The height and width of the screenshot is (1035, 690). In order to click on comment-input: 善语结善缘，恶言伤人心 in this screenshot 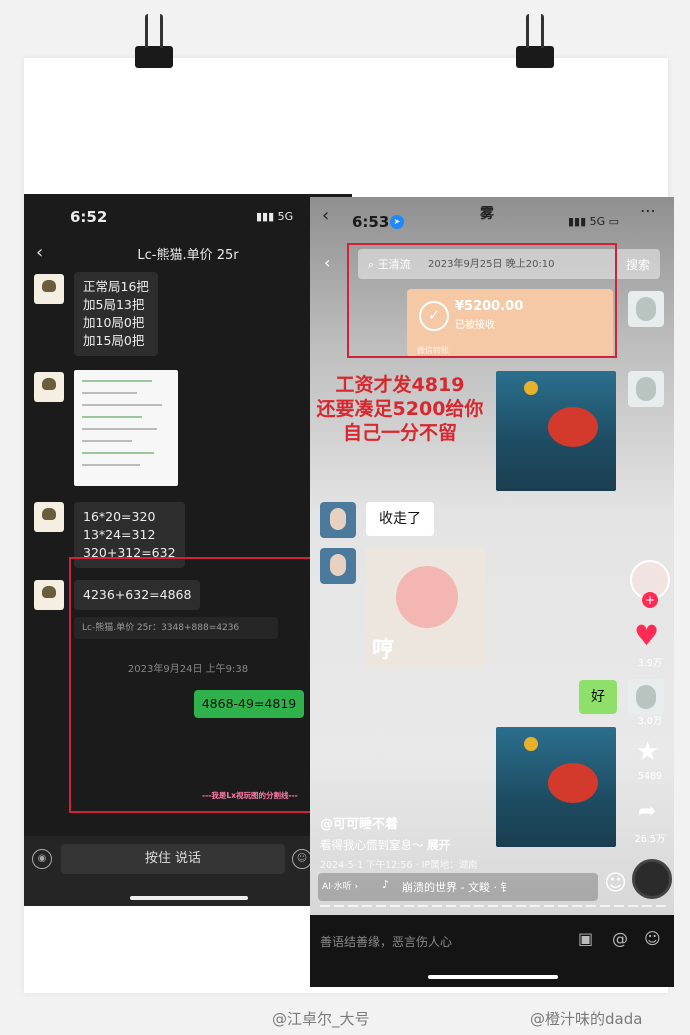, I will do `click(386, 941)`.